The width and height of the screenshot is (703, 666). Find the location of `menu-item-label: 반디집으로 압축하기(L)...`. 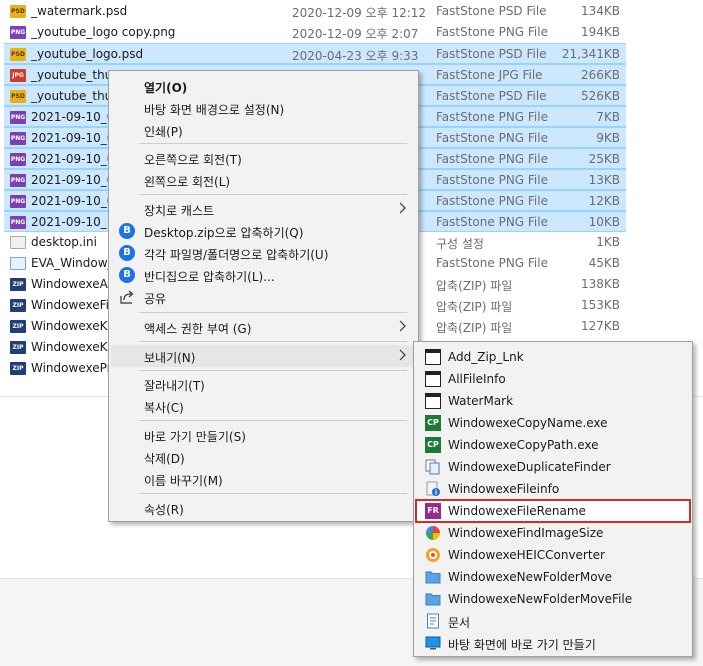

menu-item-label: 반디집으로 압축하기(L)... is located at coordinates (209, 277).